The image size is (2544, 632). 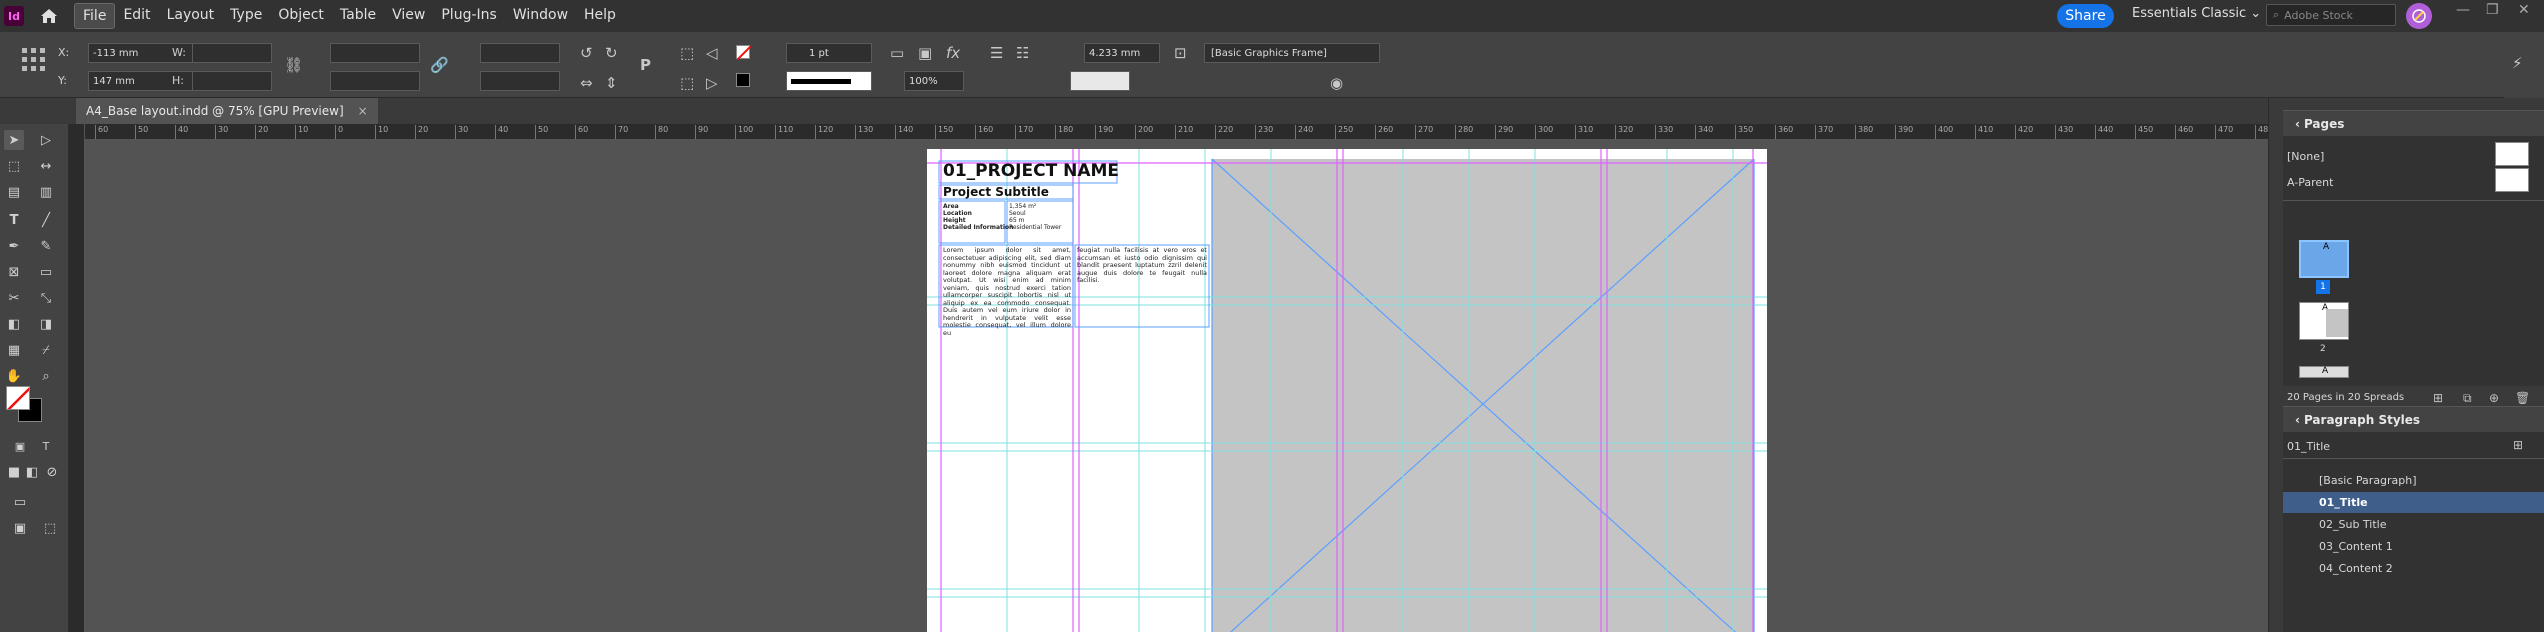 I want to click on close-tab-icon: ×, so click(x=363, y=111).